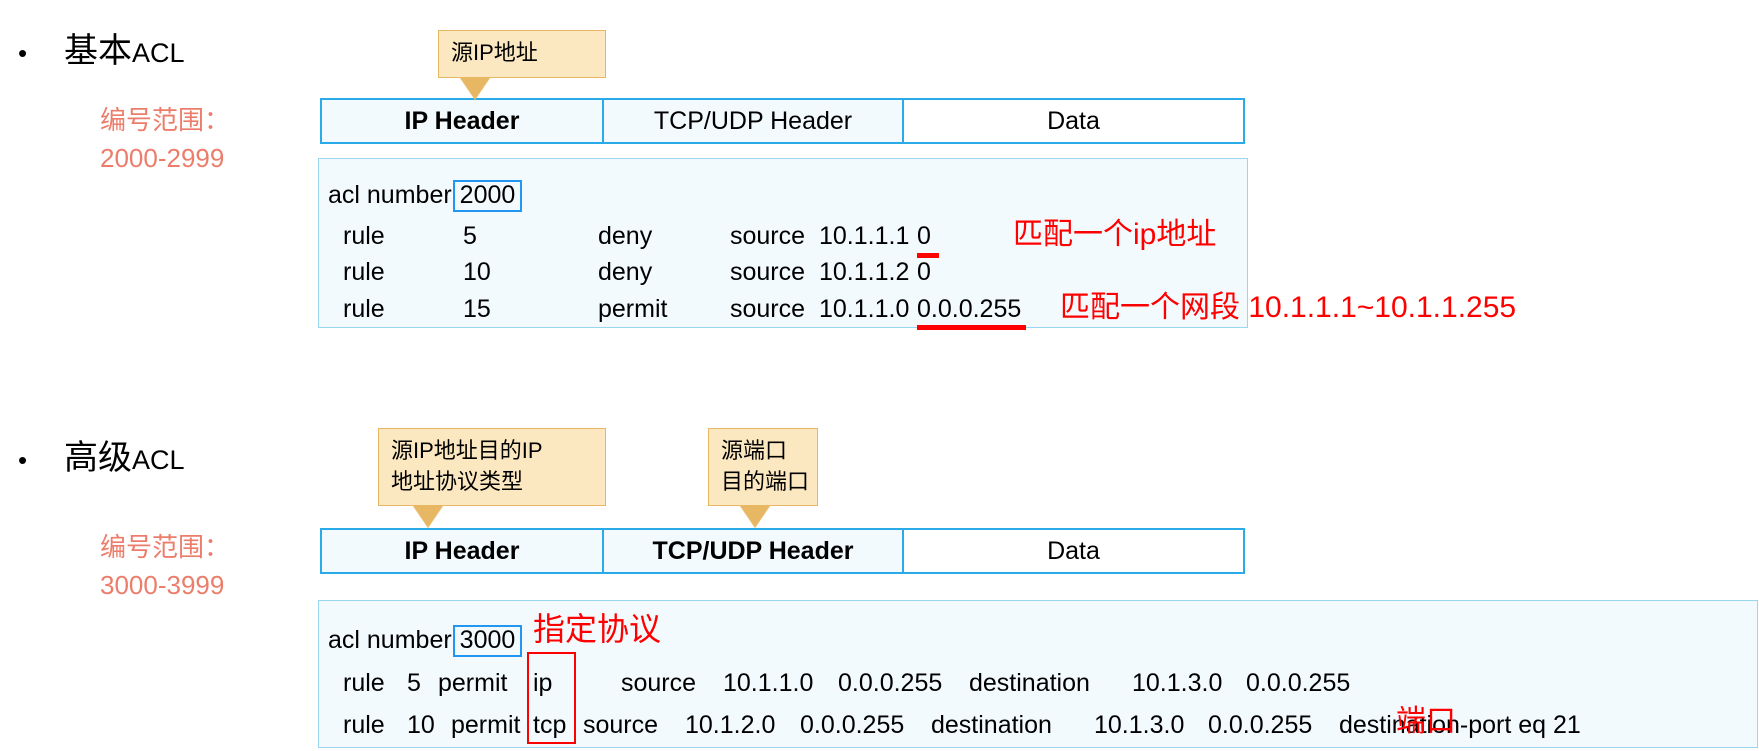 This screenshot has width=1759, height=751. Describe the element at coordinates (165, 139) in the screenshot. I see `basic-acl-range: 编号范围： 2000-2999` at that location.